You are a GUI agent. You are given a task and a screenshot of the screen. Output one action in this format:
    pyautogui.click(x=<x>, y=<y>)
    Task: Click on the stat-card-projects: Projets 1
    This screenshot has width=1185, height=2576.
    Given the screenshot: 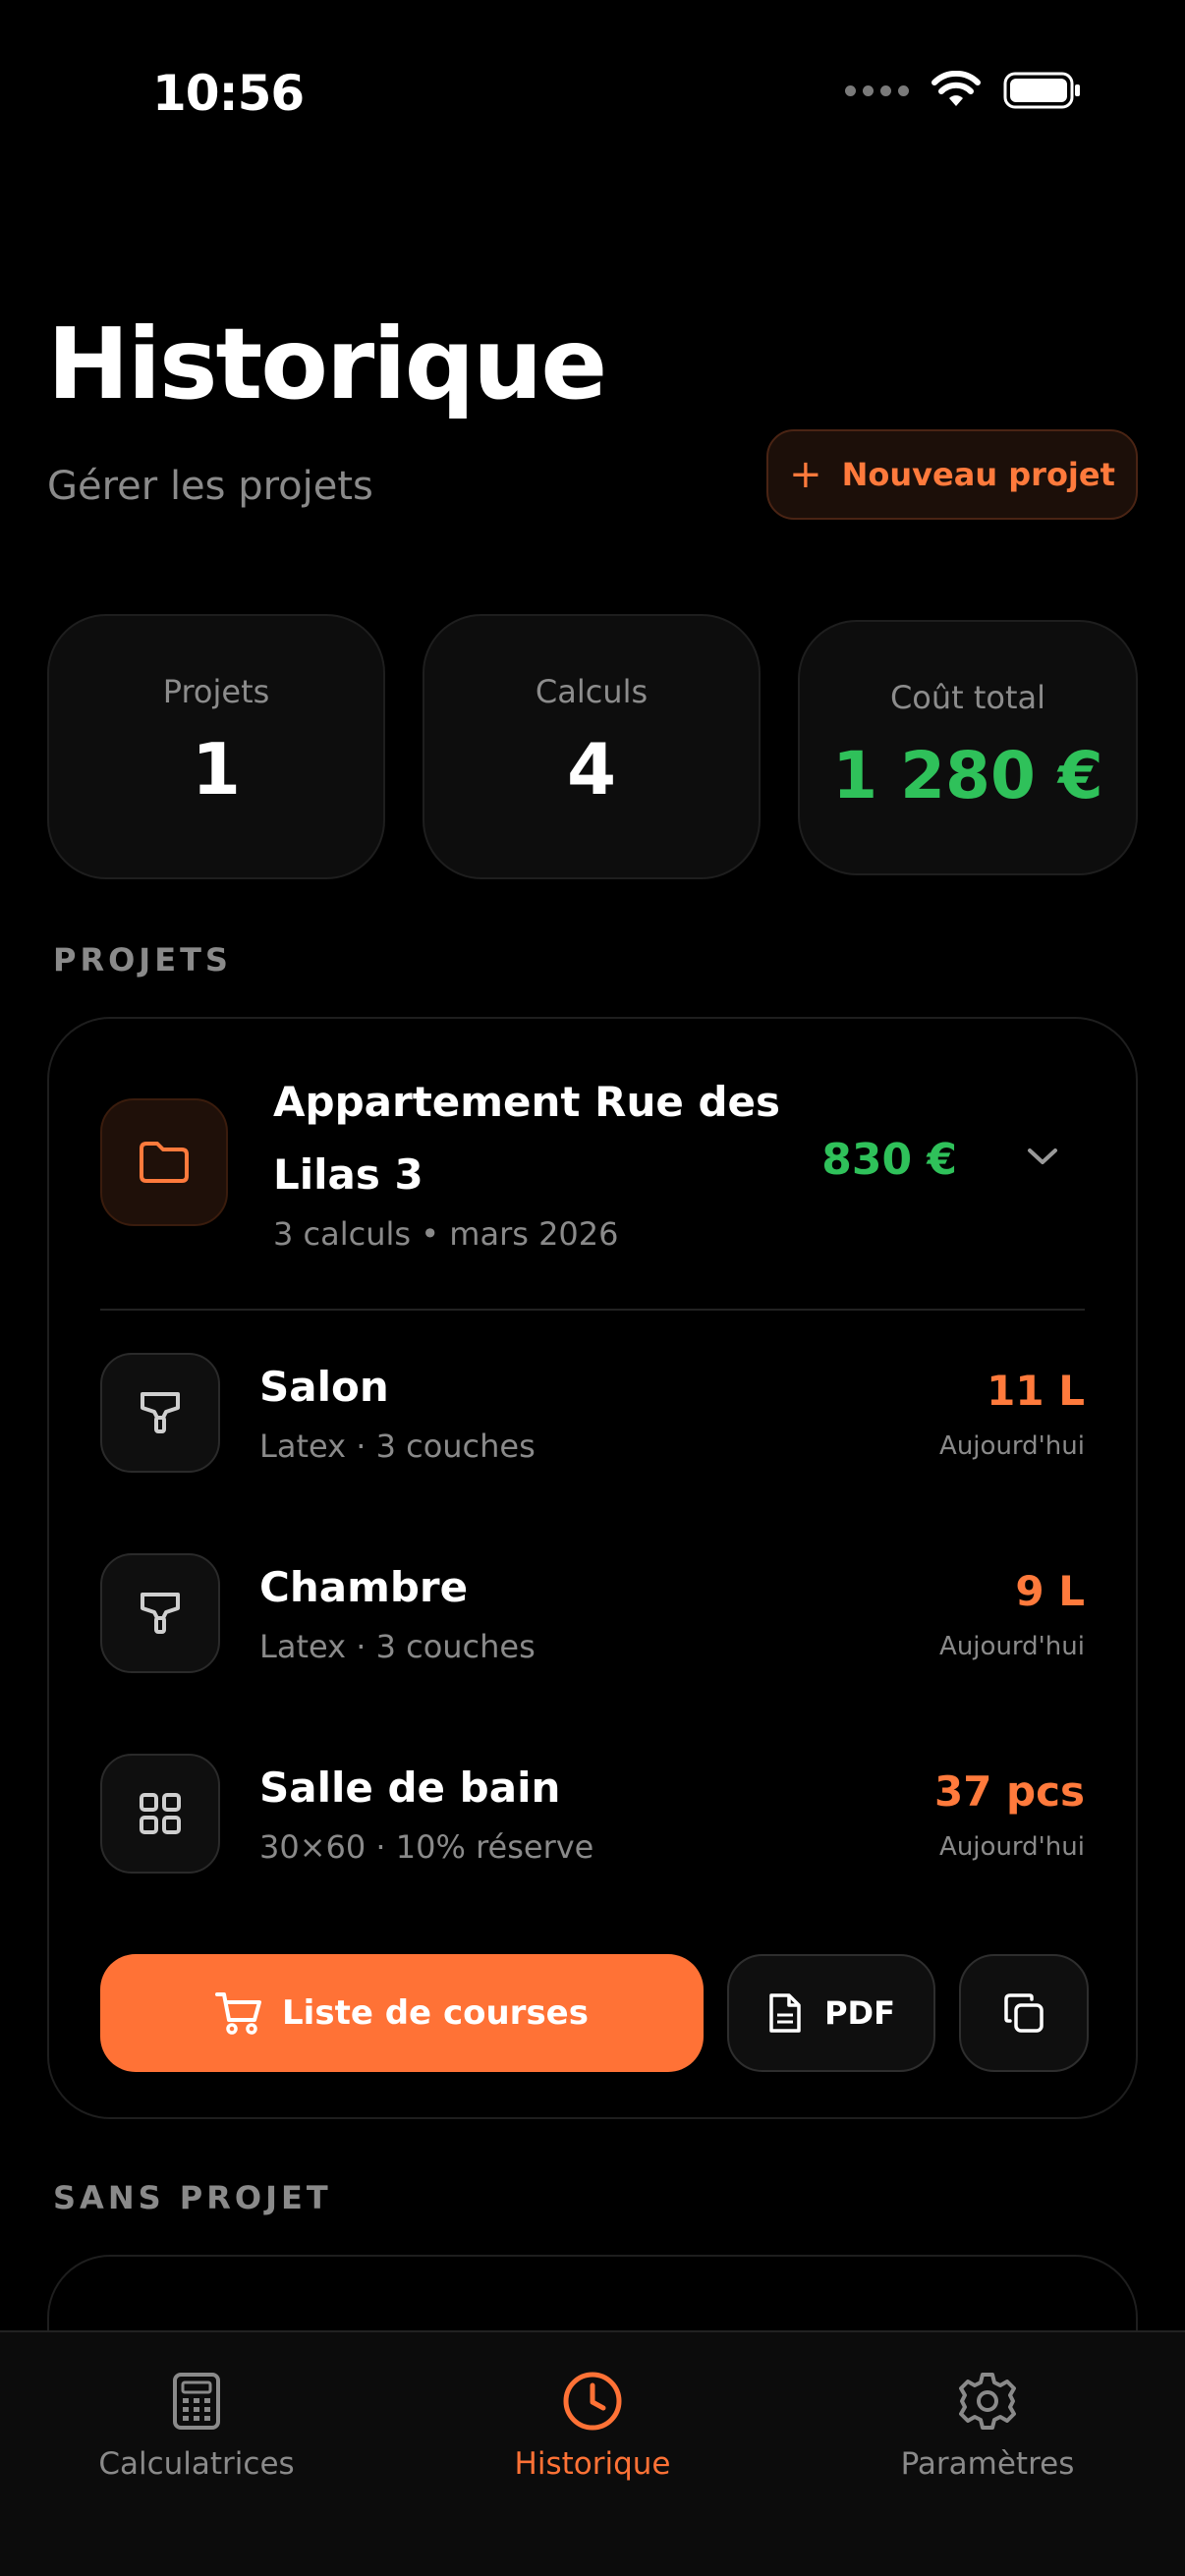 What is the action you would take?
    pyautogui.click(x=216, y=746)
    